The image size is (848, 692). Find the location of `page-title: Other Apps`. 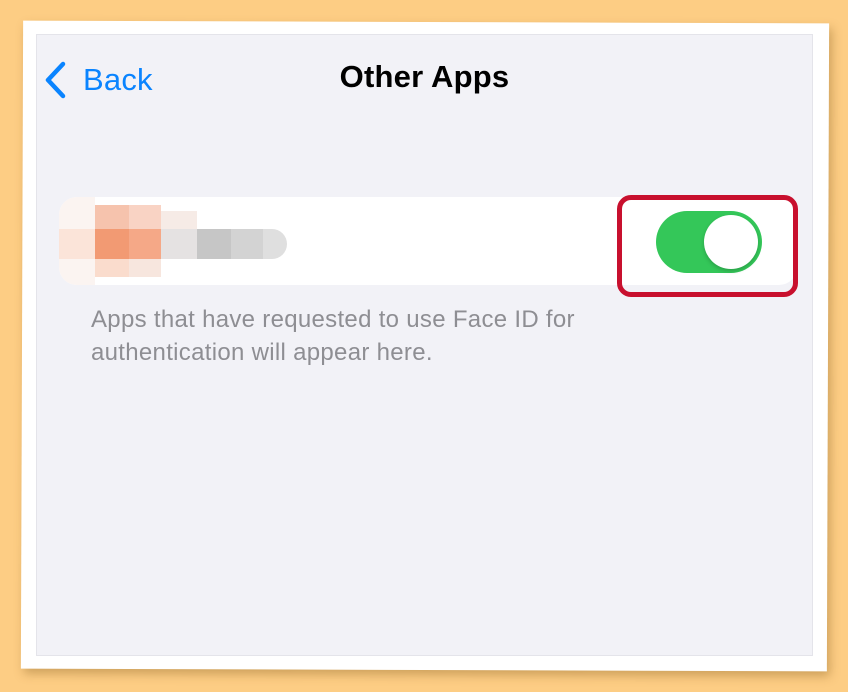

page-title: Other Apps is located at coordinates (424, 76).